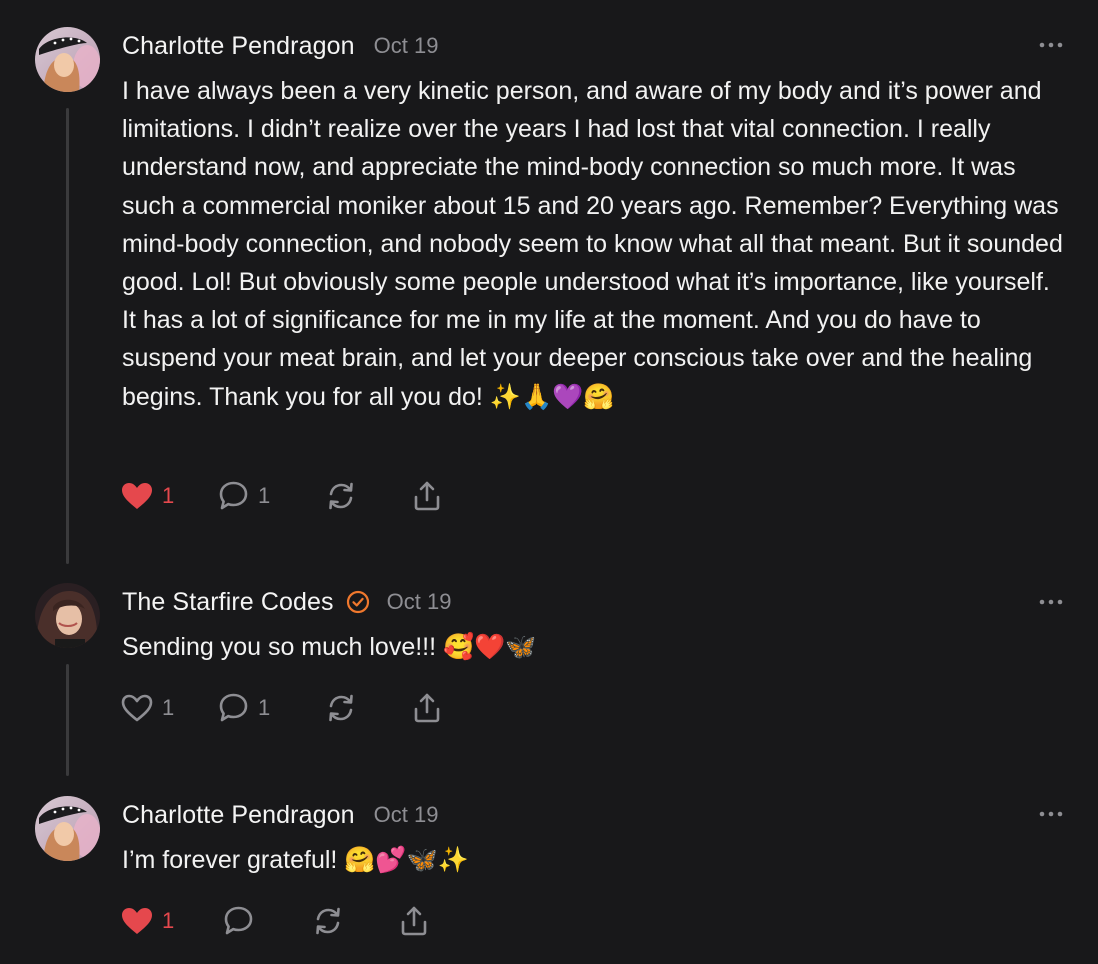 The width and height of the screenshot is (1098, 964). Describe the element at coordinates (329, 647) in the screenshot. I see `comment-text: Sending you so much love!!! 🥰❤️🦋` at that location.